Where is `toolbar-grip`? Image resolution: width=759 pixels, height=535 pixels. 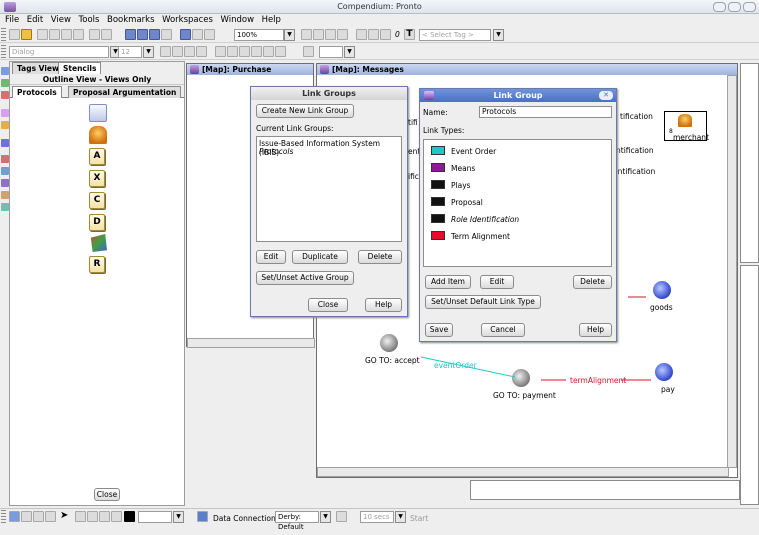
toolbar-grip is located at coordinates (3, 35).